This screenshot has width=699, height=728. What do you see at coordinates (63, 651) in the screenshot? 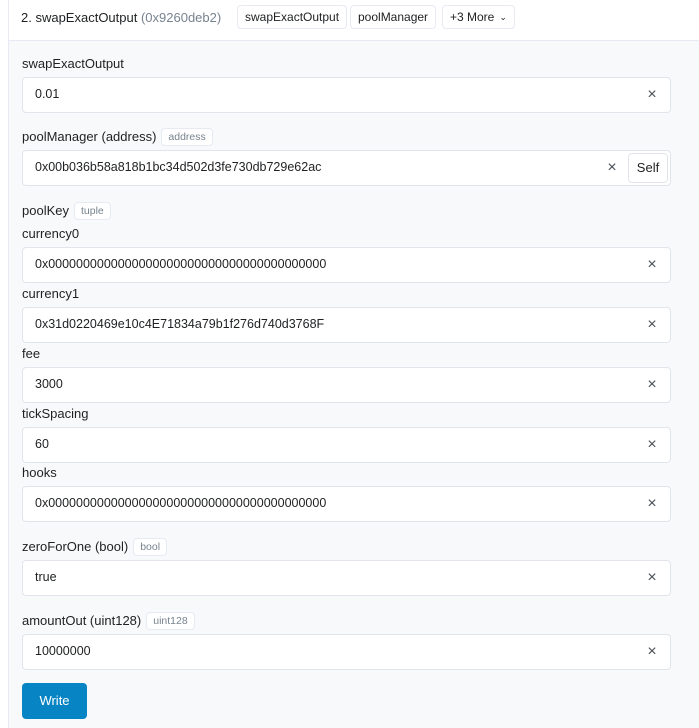
I see `amountout-value: 10000000` at bounding box center [63, 651].